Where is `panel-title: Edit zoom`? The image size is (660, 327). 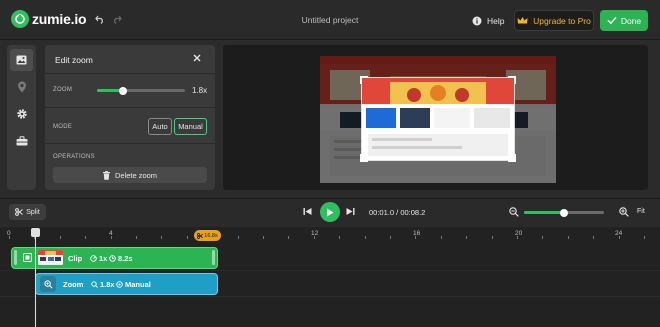 panel-title: Edit zoom is located at coordinates (74, 60).